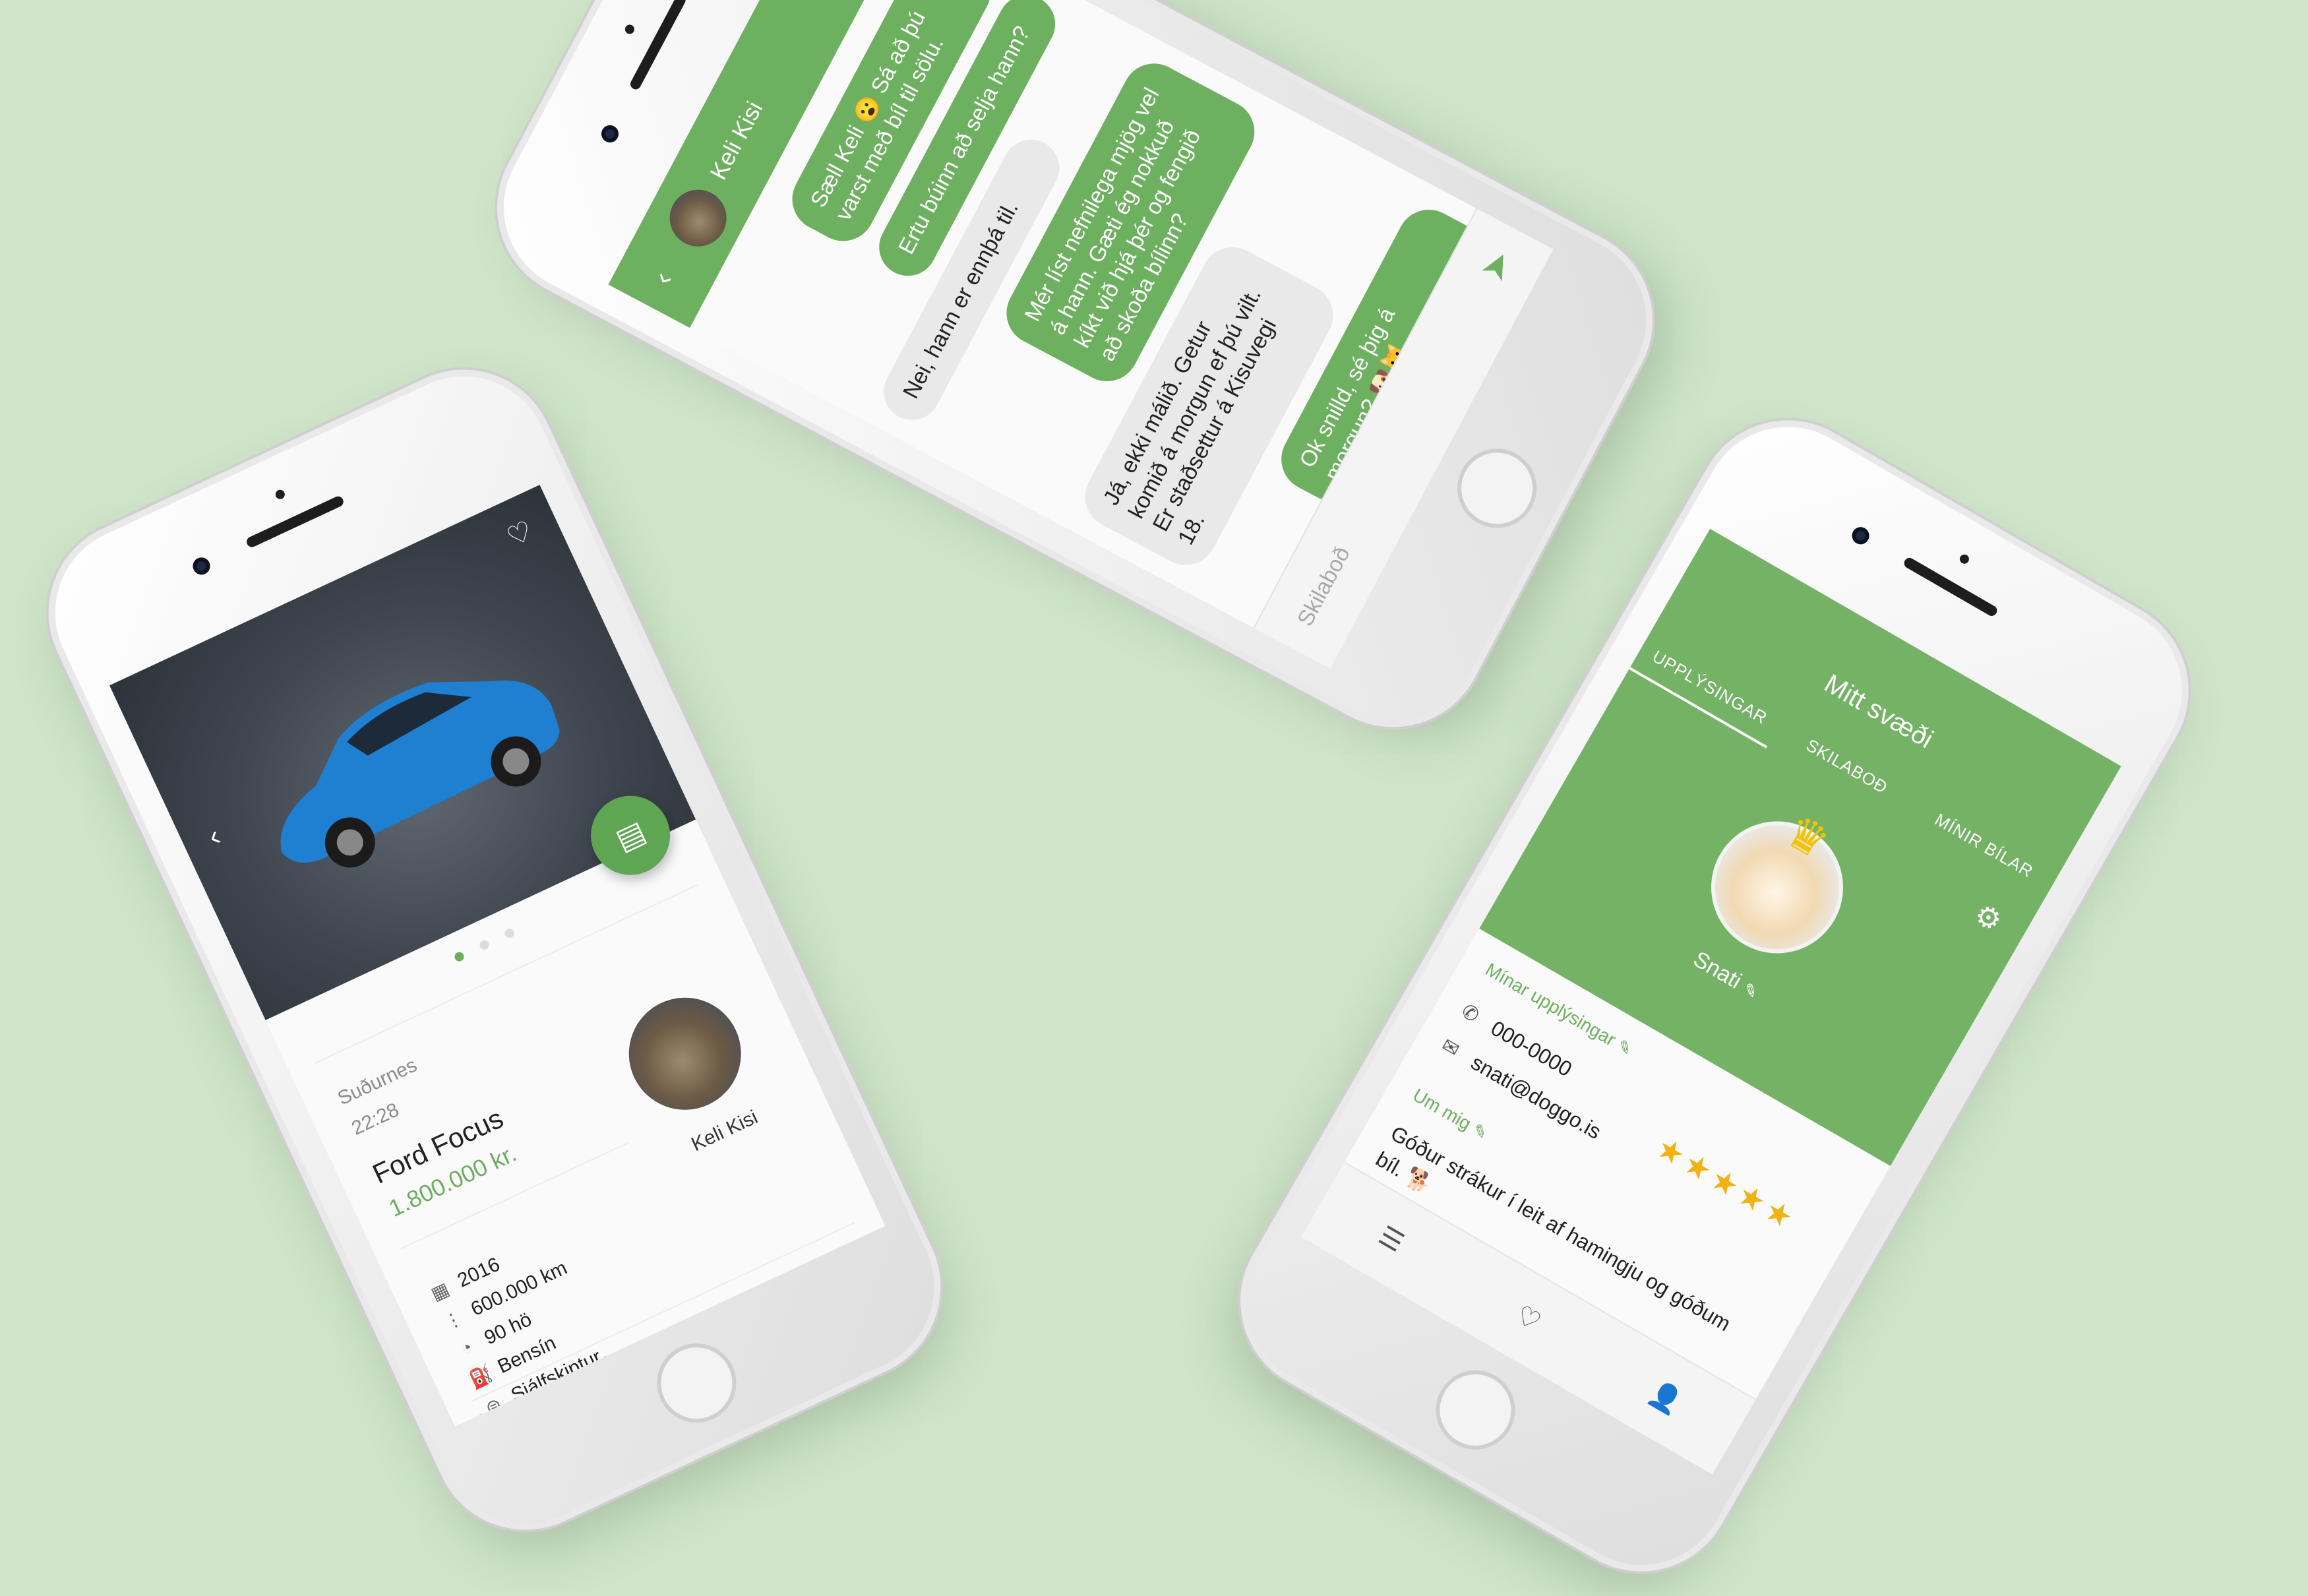  What do you see at coordinates (420, 774) in the screenshot?
I see `car-illustration` at bounding box center [420, 774].